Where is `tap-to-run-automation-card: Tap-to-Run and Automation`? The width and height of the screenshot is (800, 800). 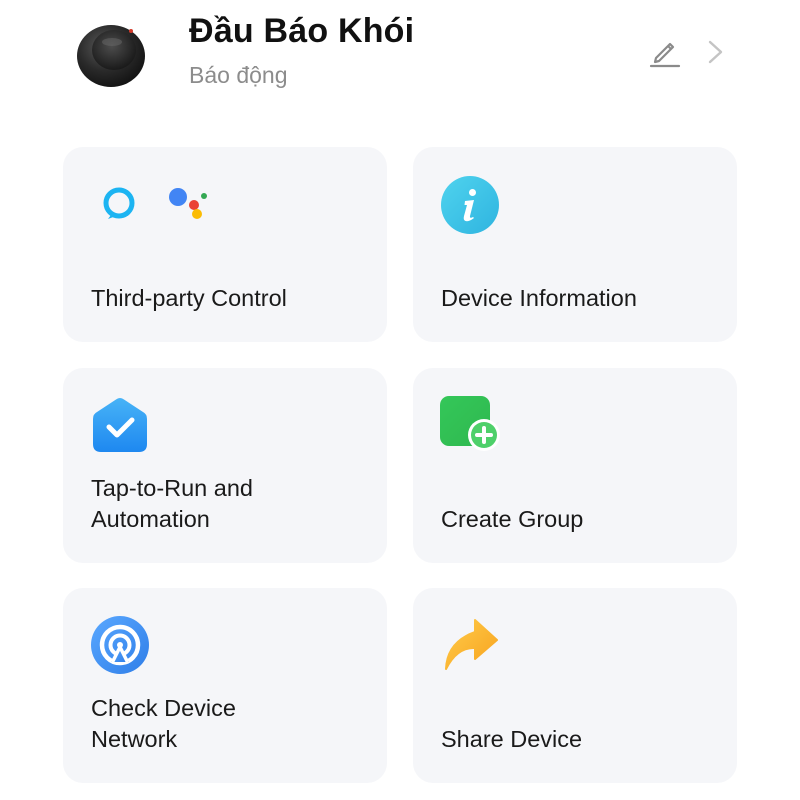
tap-to-run-automation-card: Tap-to-Run and Automation is located at coordinates (225, 465).